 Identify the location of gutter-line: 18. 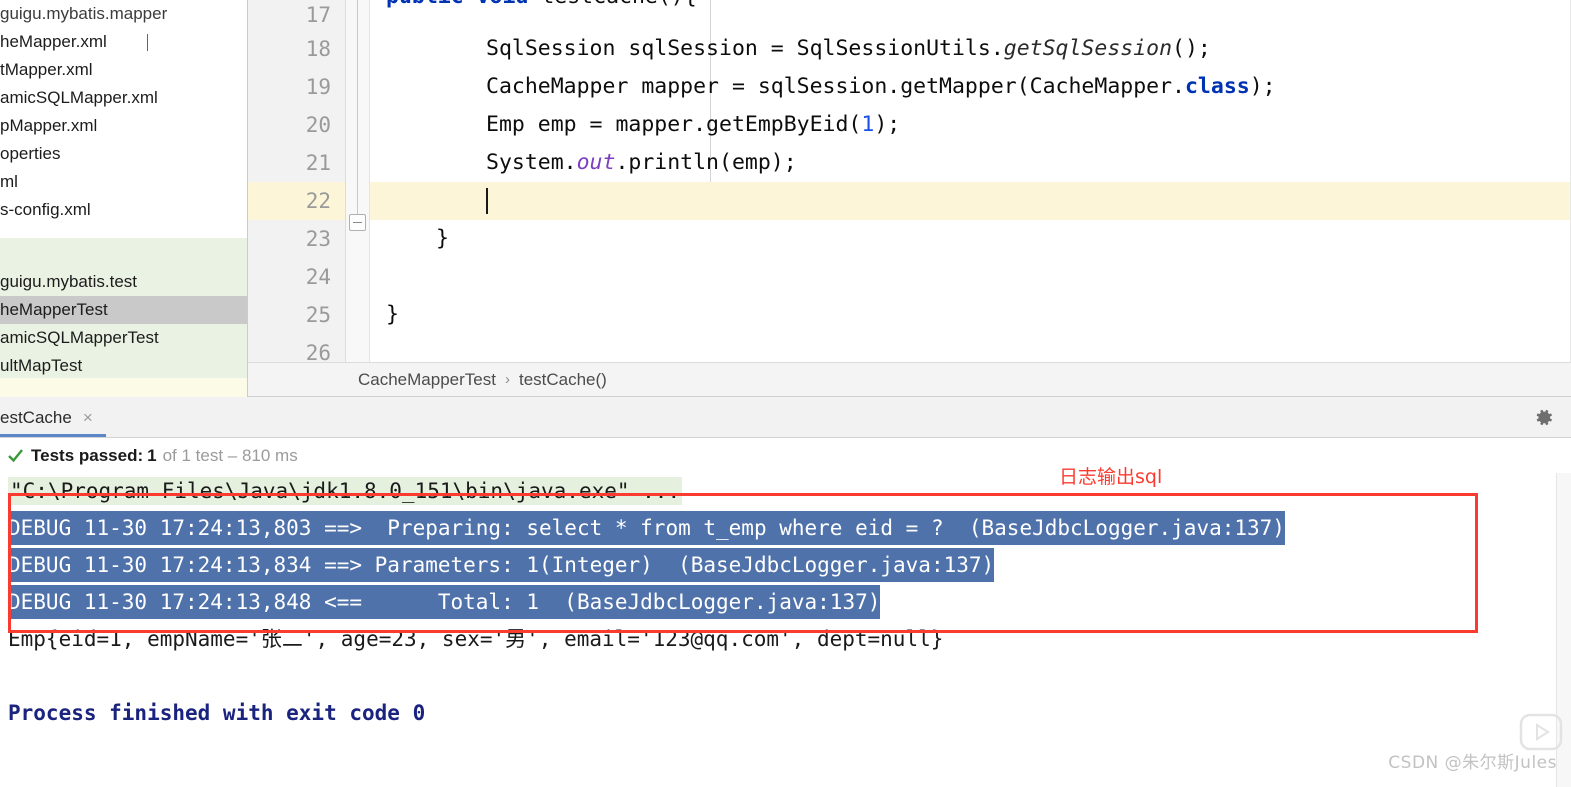
(318, 49).